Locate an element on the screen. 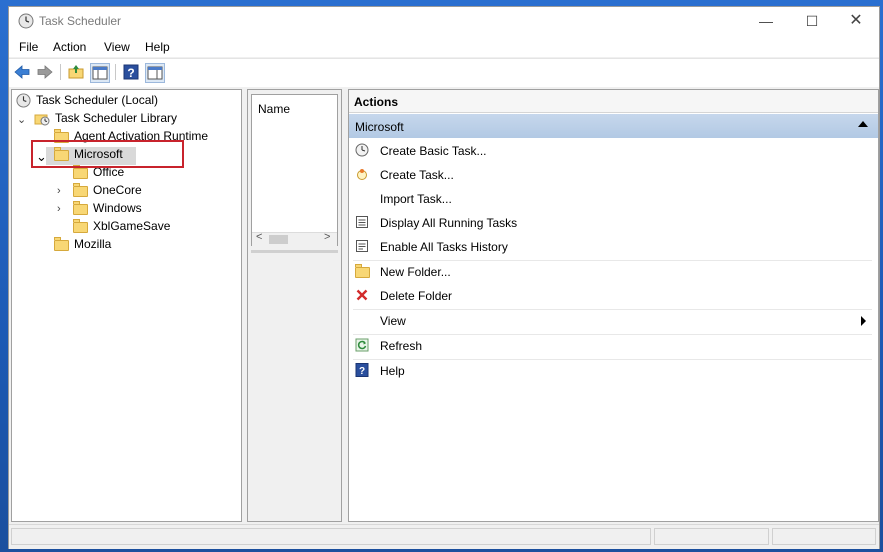  task-list-pane: Name < > is located at coordinates (294, 305).